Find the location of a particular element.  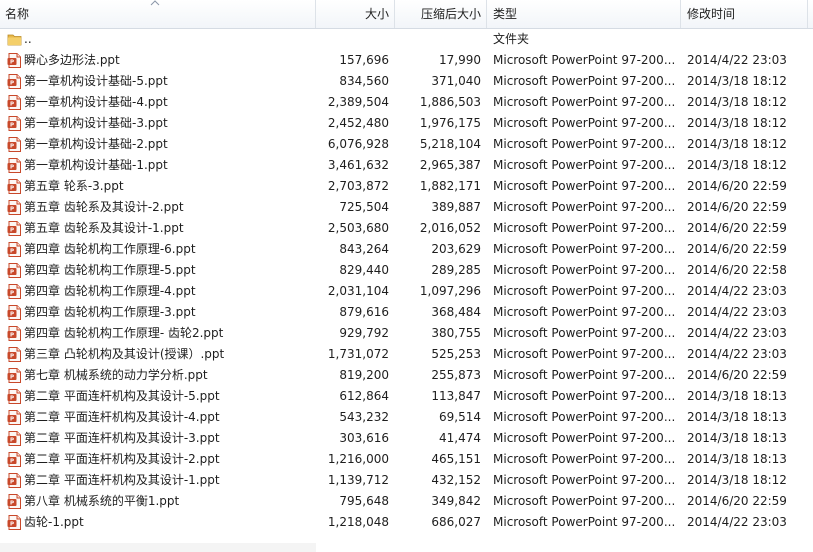

file-modified-time: 2014/3/18 18:12 is located at coordinates (737, 480).